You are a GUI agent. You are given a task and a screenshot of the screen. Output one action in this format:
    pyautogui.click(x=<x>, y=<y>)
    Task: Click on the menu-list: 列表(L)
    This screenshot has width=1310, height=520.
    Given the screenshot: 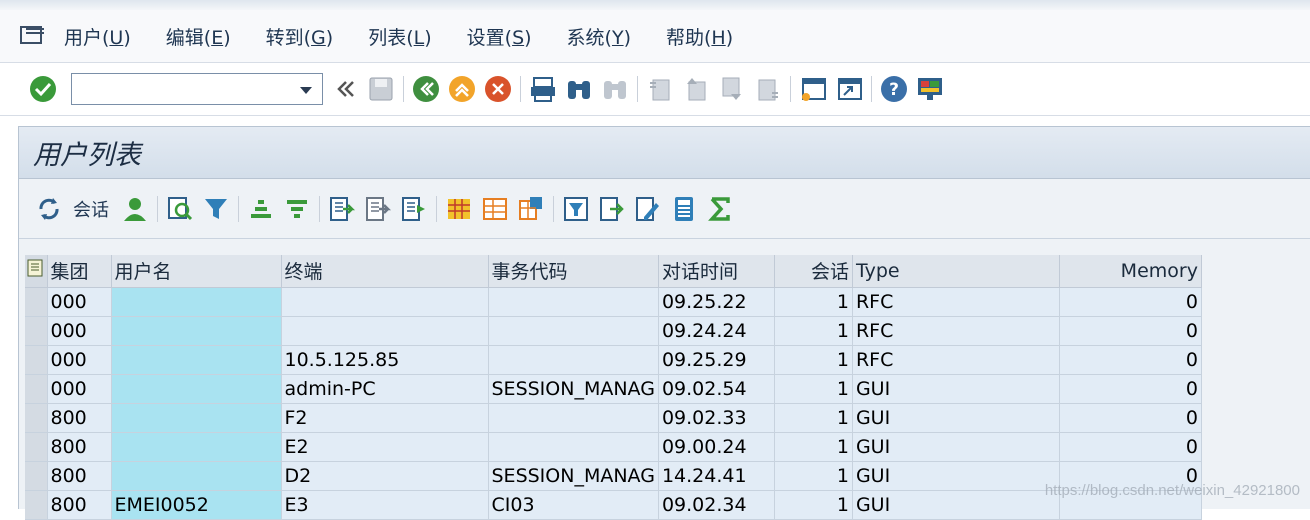 What is the action you would take?
    pyautogui.click(x=399, y=36)
    